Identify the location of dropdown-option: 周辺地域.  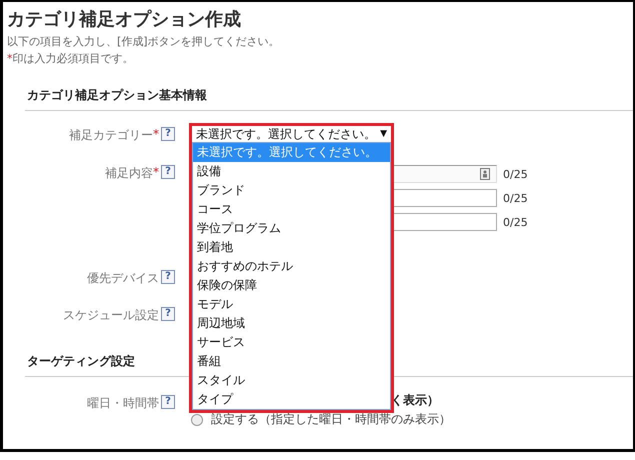
(291, 323).